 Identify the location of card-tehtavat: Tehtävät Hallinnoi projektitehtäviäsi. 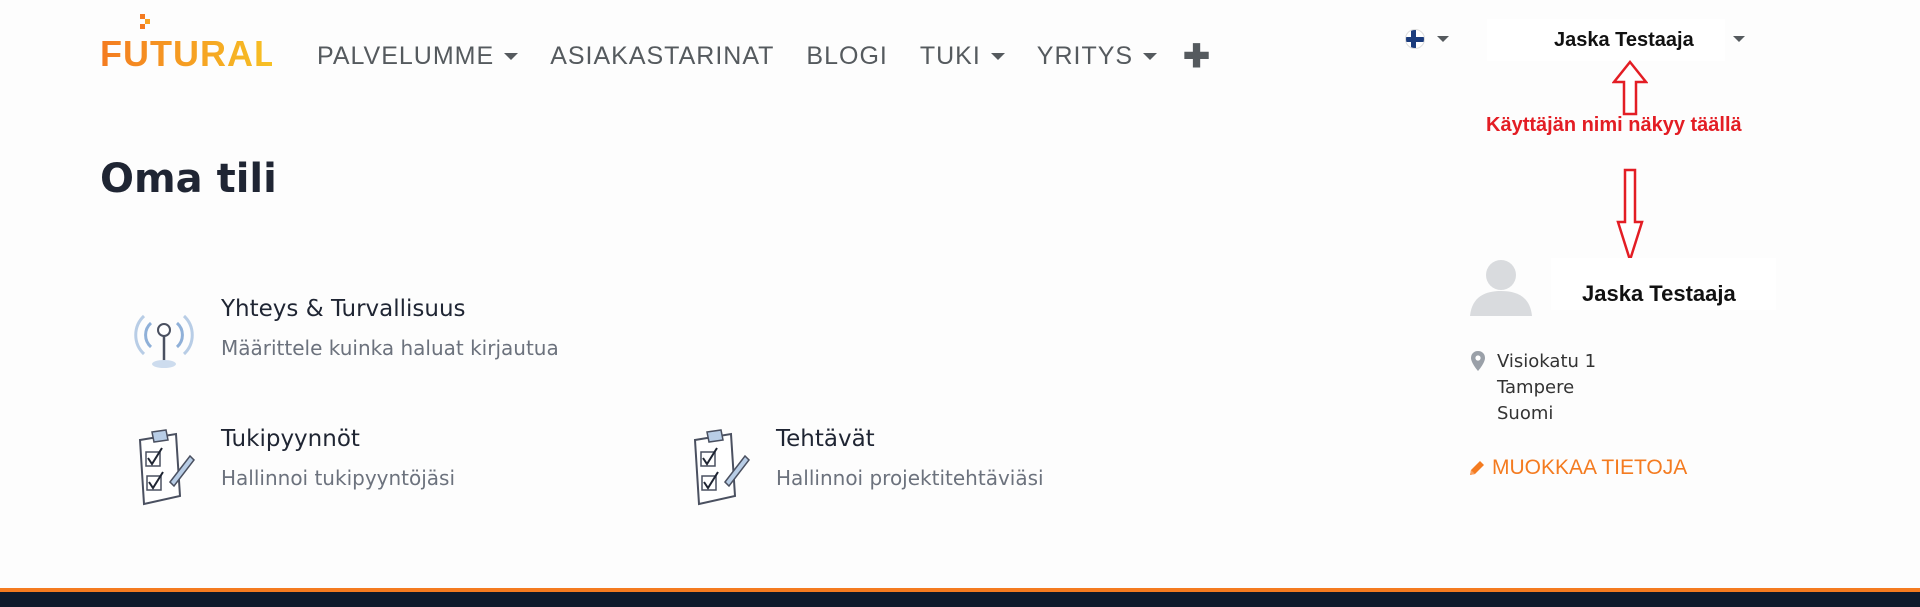
(864, 466).